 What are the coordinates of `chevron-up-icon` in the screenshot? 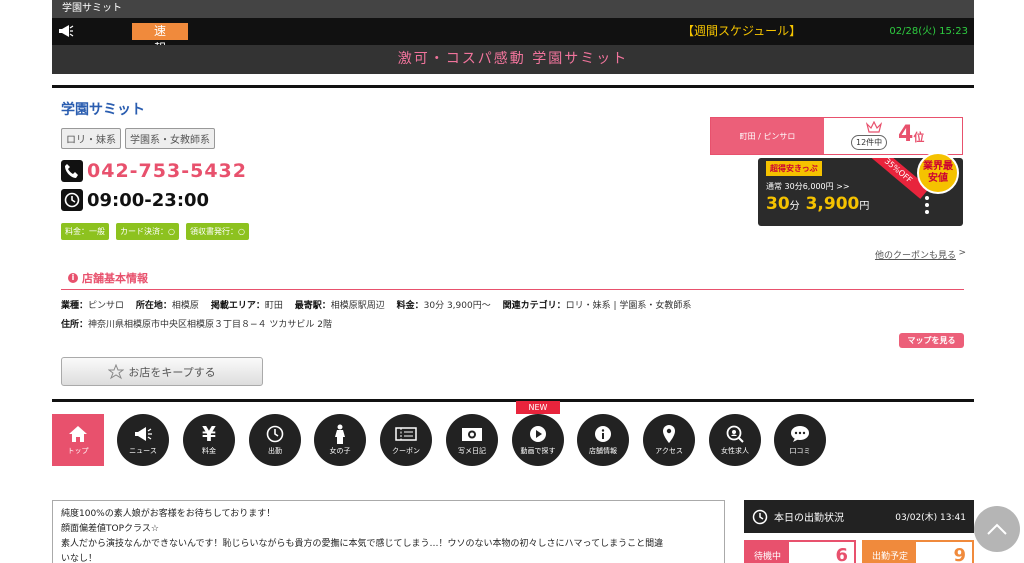 It's located at (997, 529).